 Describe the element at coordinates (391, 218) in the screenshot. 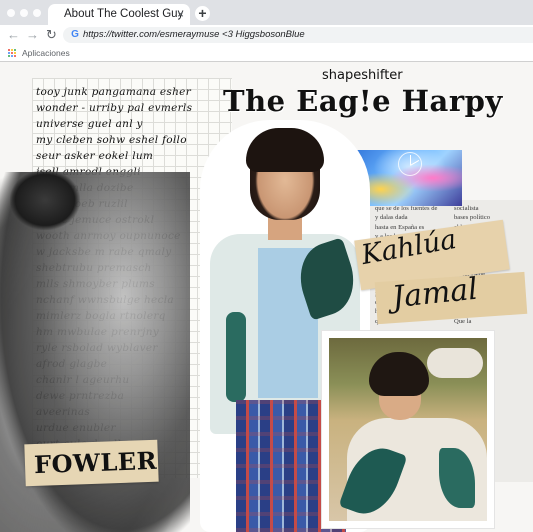

I see `newspaper-line: y dalas dada` at that location.